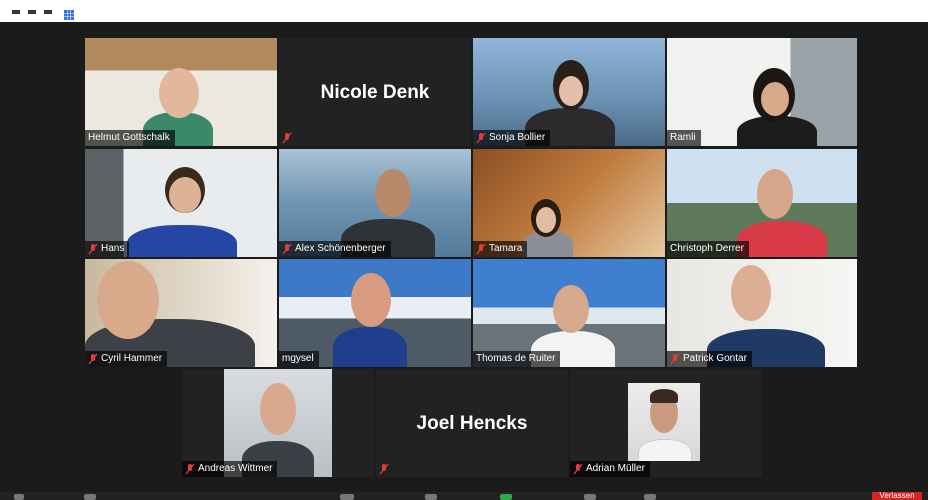 The height and width of the screenshot is (500, 928). I want to click on participant-tile-mgysel: mgysel, so click(375, 313).